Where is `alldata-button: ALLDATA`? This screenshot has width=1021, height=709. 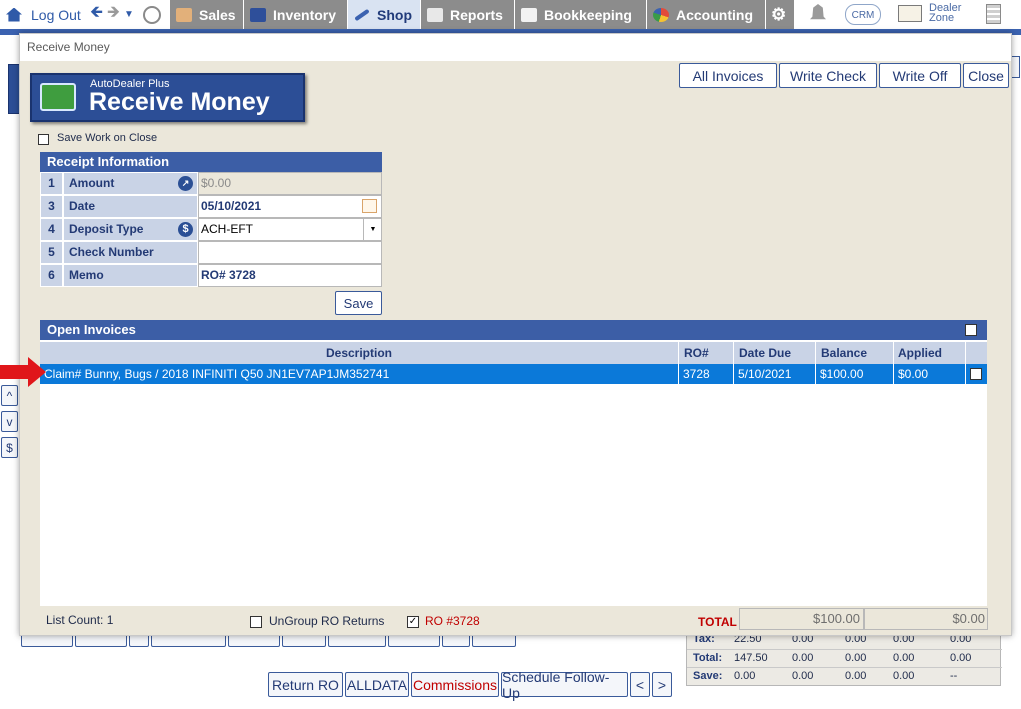
alldata-button: ALLDATA is located at coordinates (377, 684).